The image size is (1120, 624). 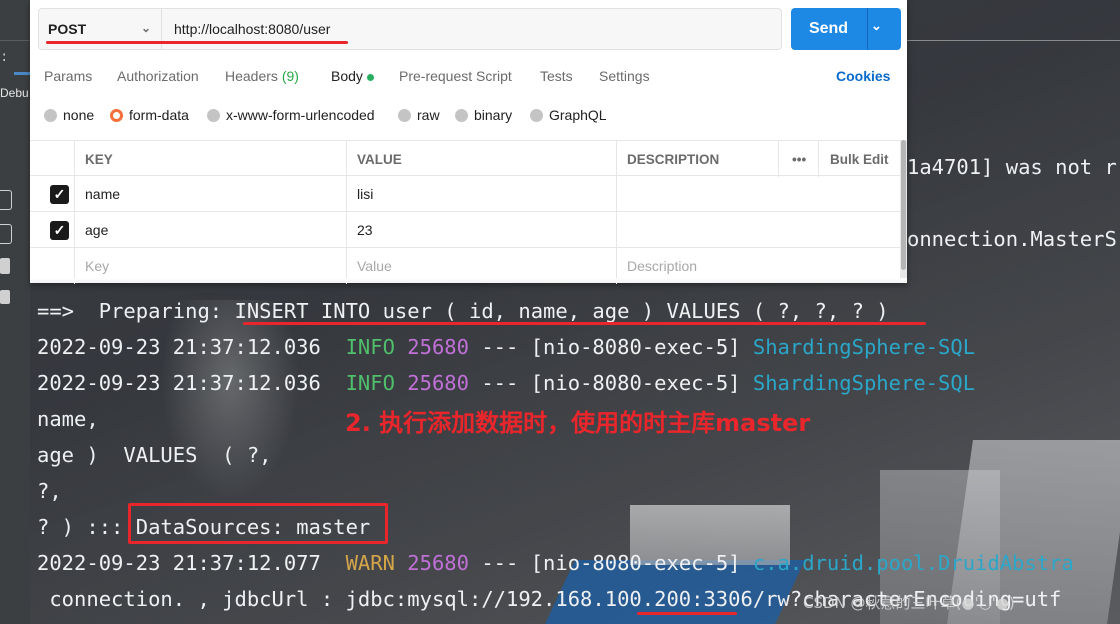 I want to click on value-cell: lisi, so click(x=360, y=194).